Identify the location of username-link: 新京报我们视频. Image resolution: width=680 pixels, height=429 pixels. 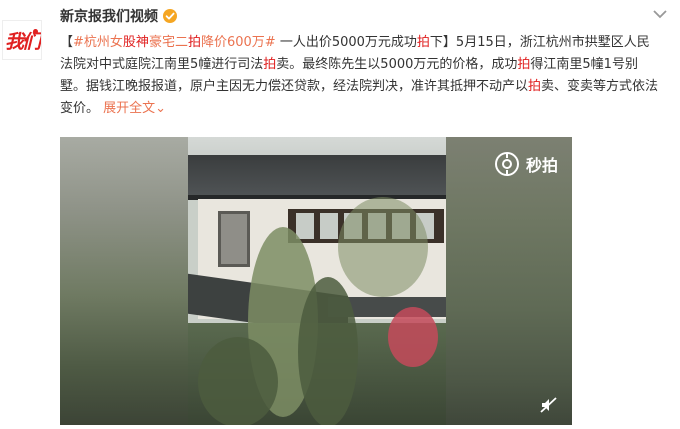
(109, 16).